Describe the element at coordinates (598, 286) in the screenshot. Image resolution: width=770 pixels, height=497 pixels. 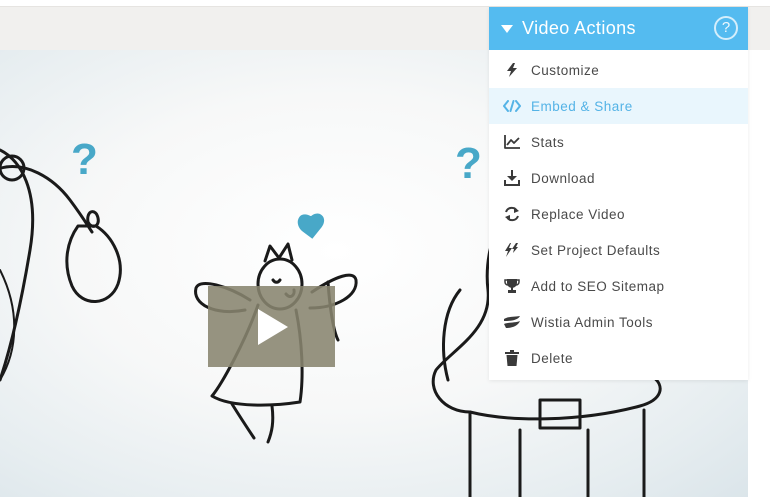
I see `menu-item-label: Add to SEO Sitemap` at that location.